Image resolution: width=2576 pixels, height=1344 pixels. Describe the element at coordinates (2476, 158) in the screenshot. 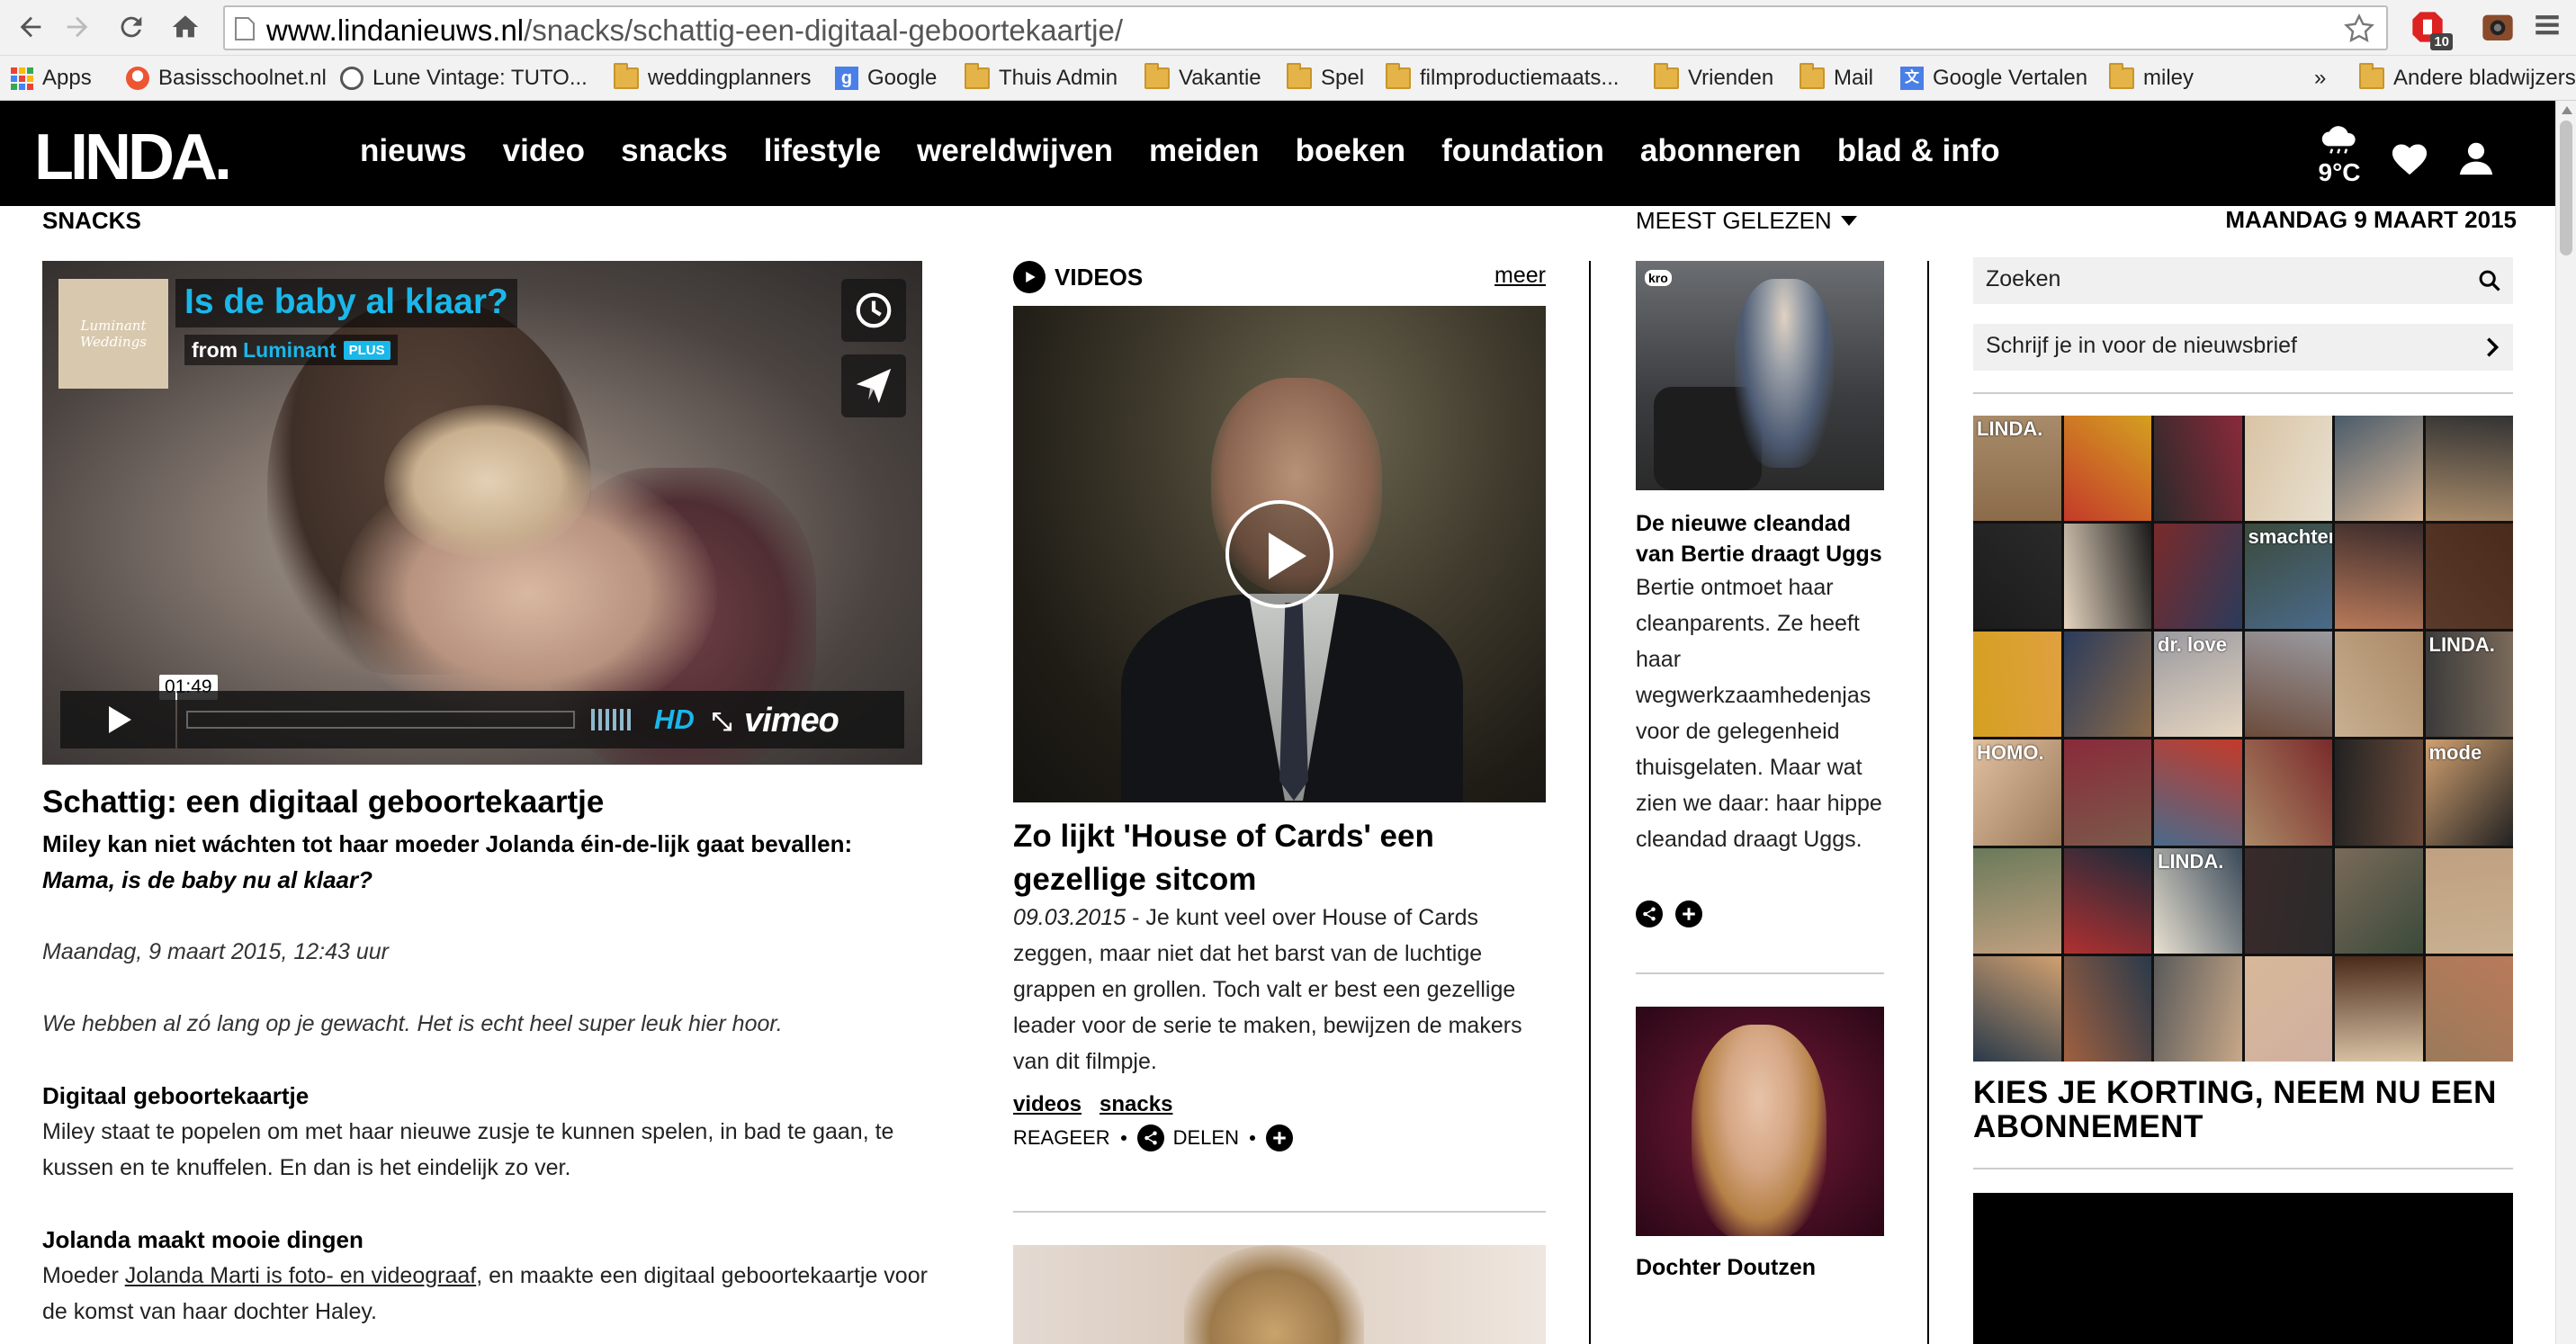

I see `user-icon` at that location.